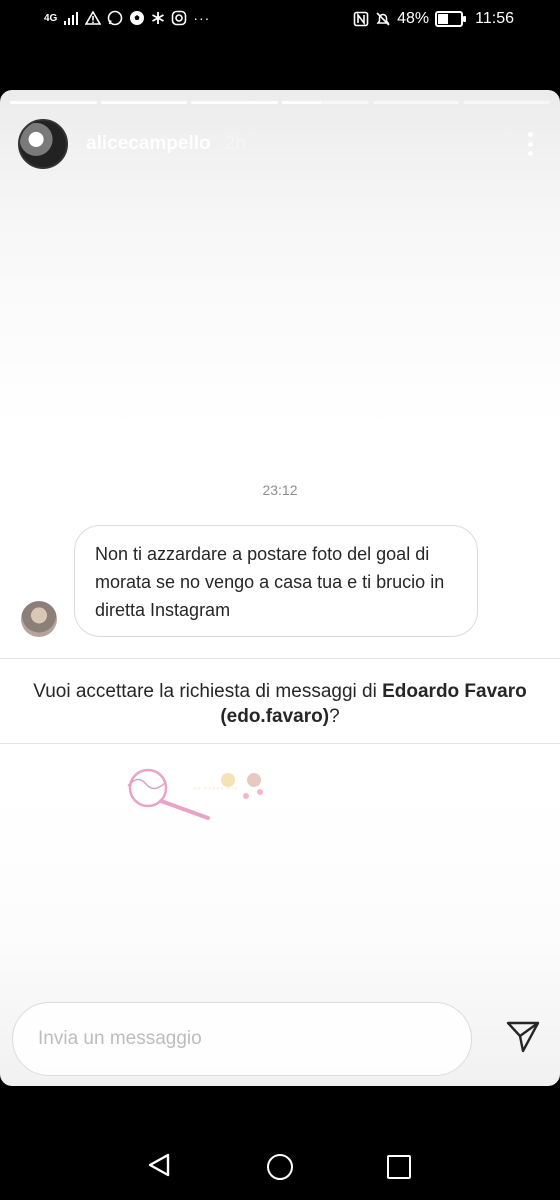 This screenshot has width=560, height=1200. What do you see at coordinates (523, 1037) in the screenshot?
I see `send-icon` at bounding box center [523, 1037].